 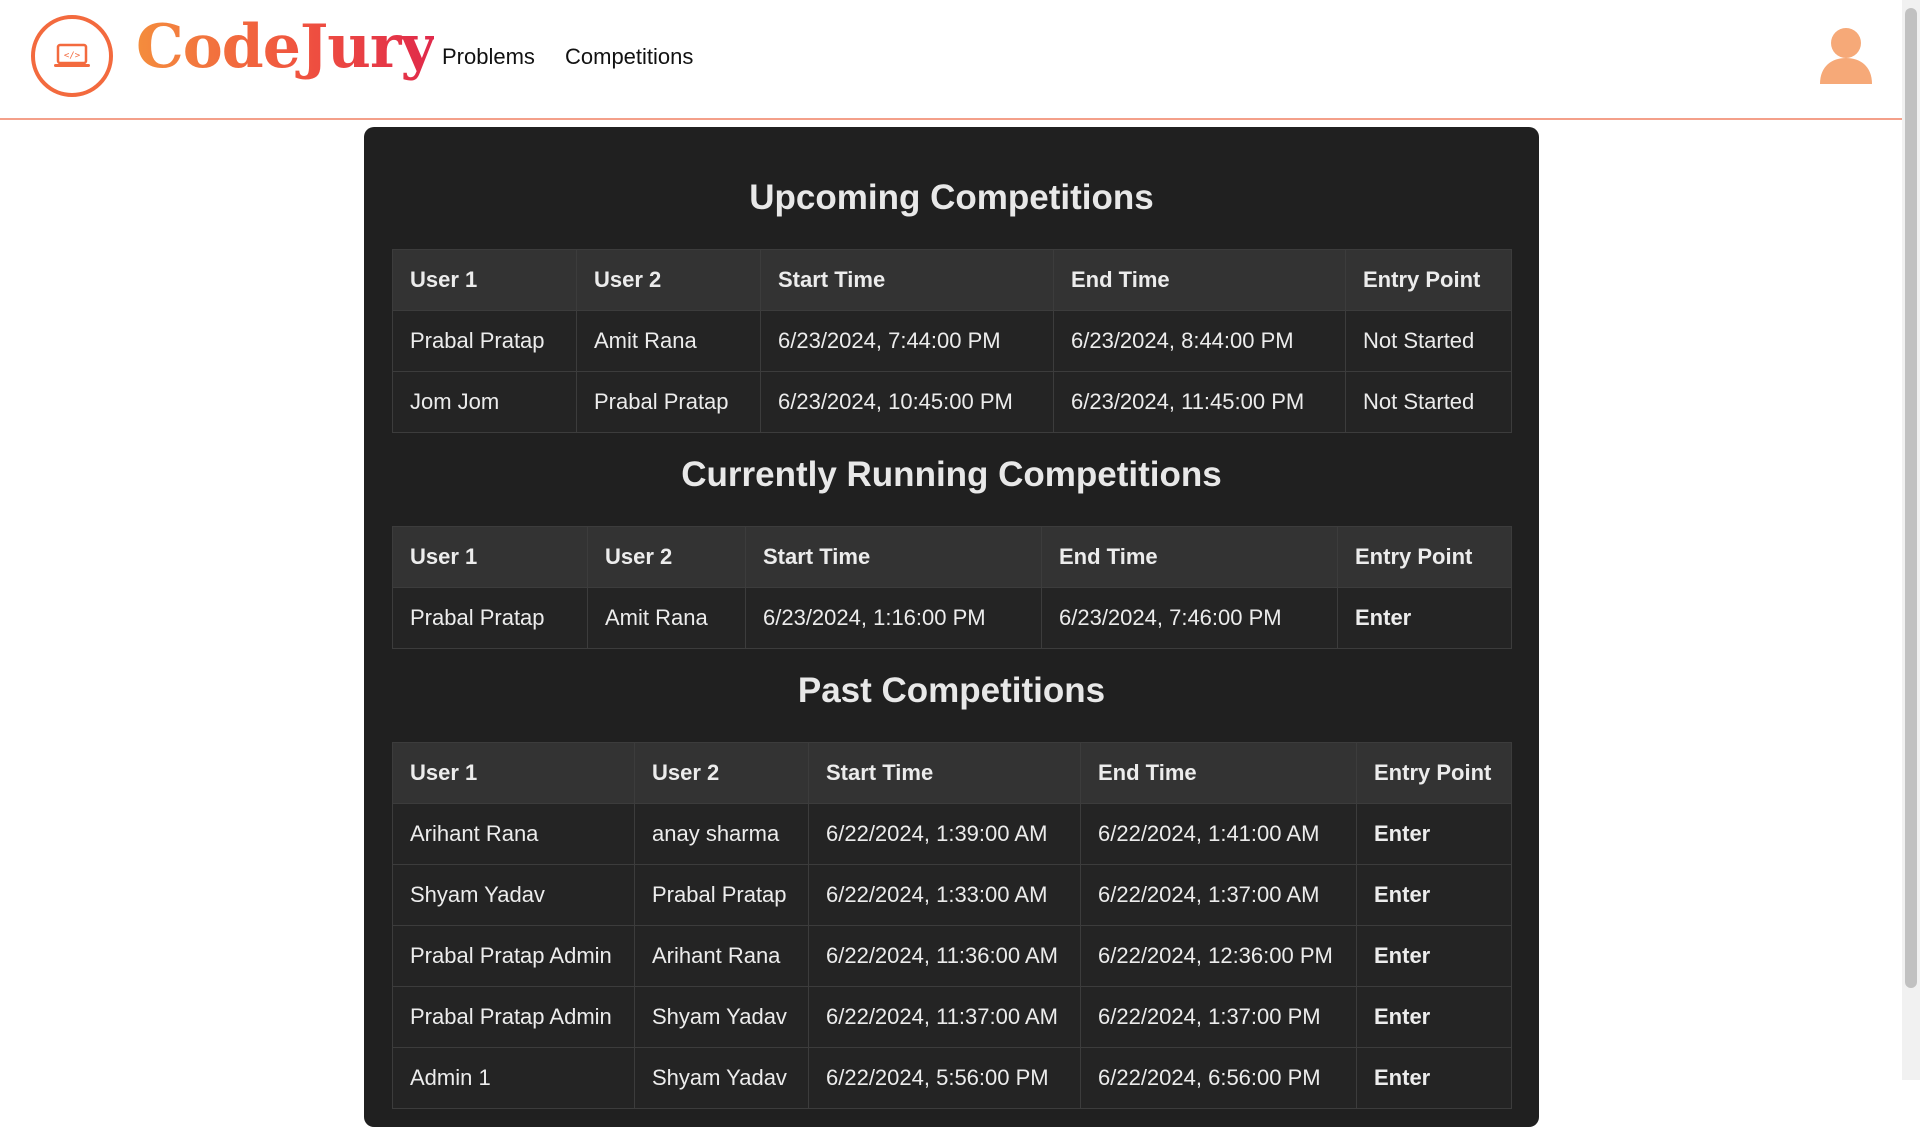 I want to click on start-time-cell: 6/23/2024, 7:44:00 PM, so click(x=907, y=341).